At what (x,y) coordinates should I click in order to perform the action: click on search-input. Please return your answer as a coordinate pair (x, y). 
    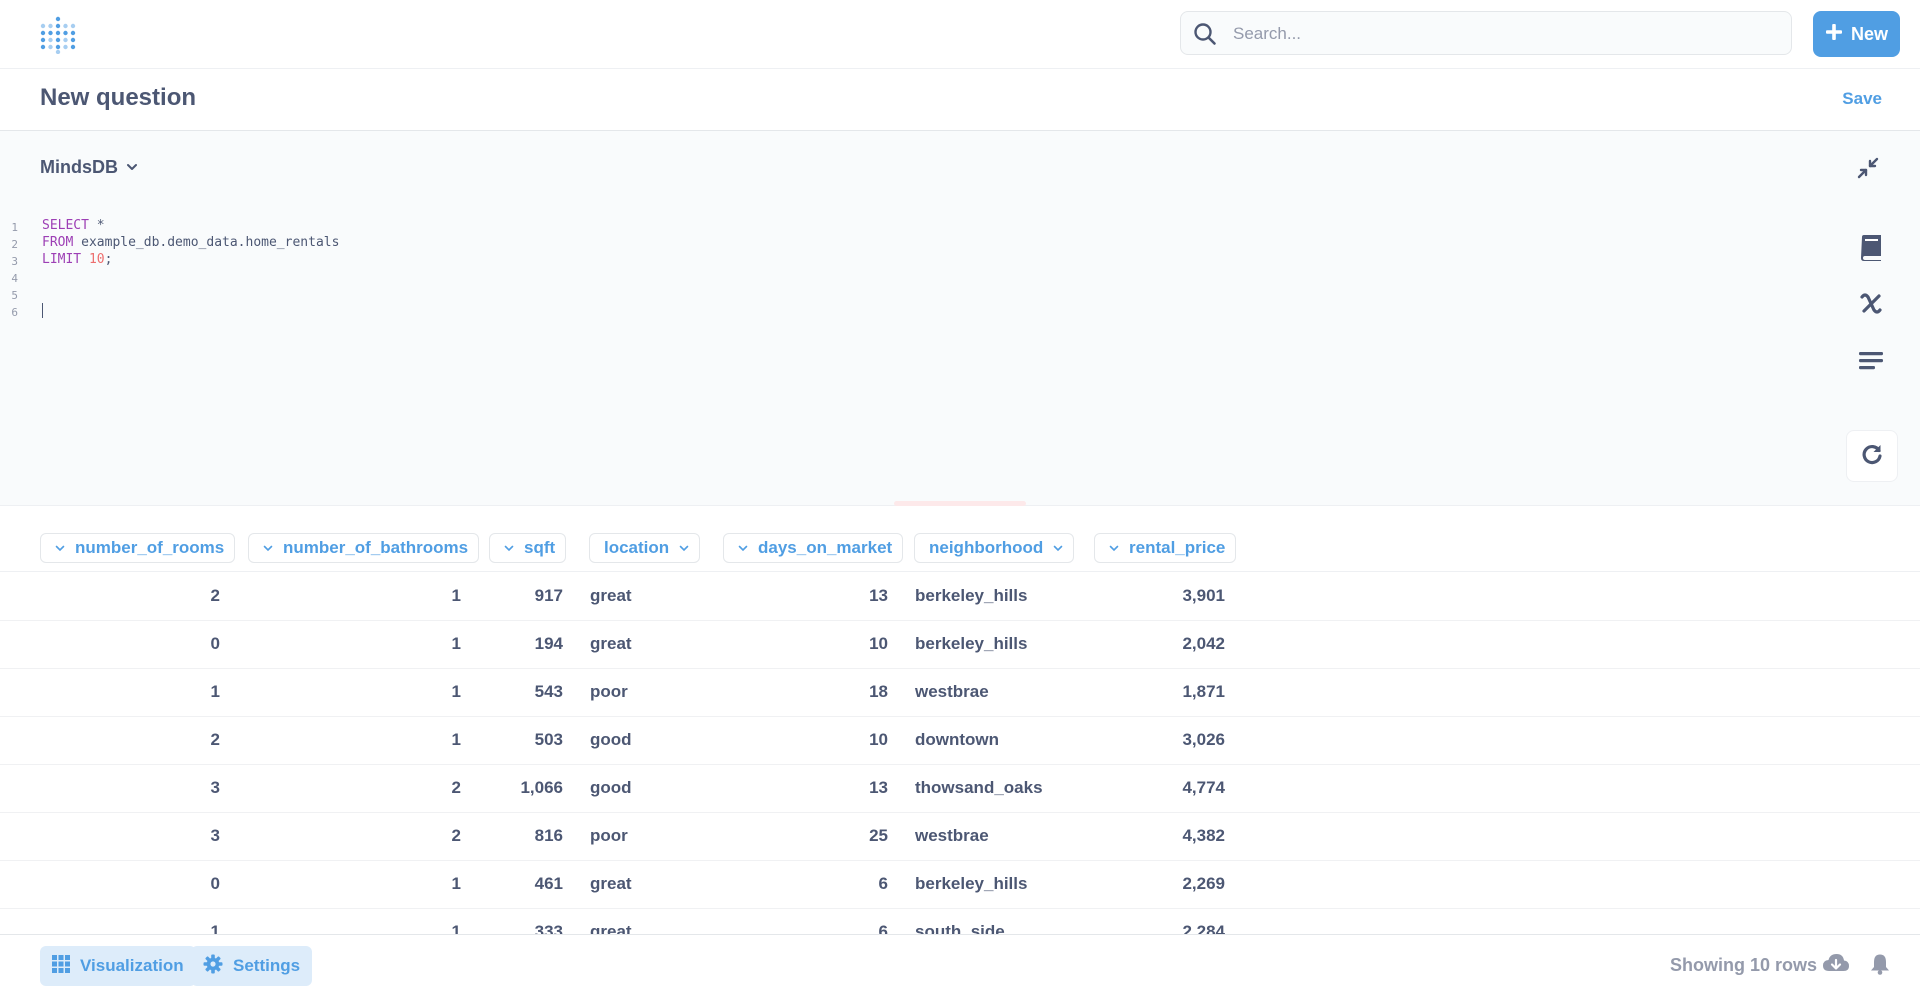
    Looking at the image, I should click on (1503, 34).